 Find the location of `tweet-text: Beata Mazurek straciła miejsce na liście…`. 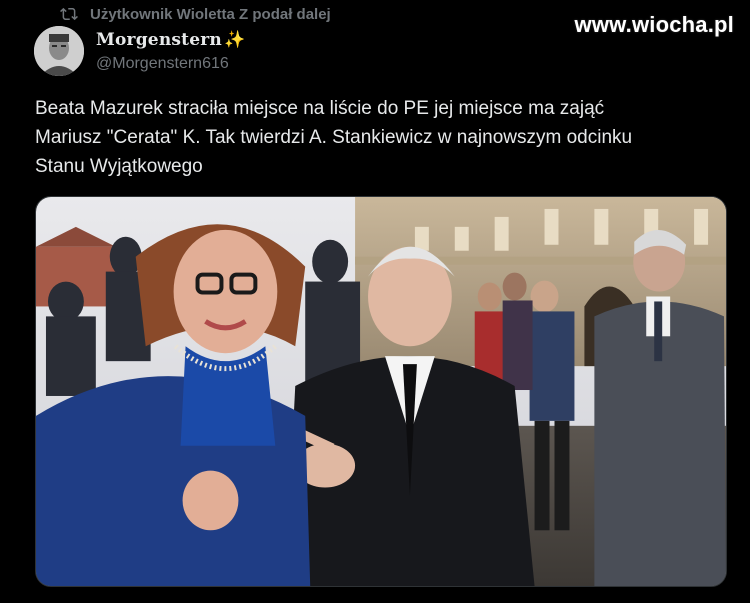

tweet-text: Beata Mazurek straciła miejsce na liście… is located at coordinates (334, 137).